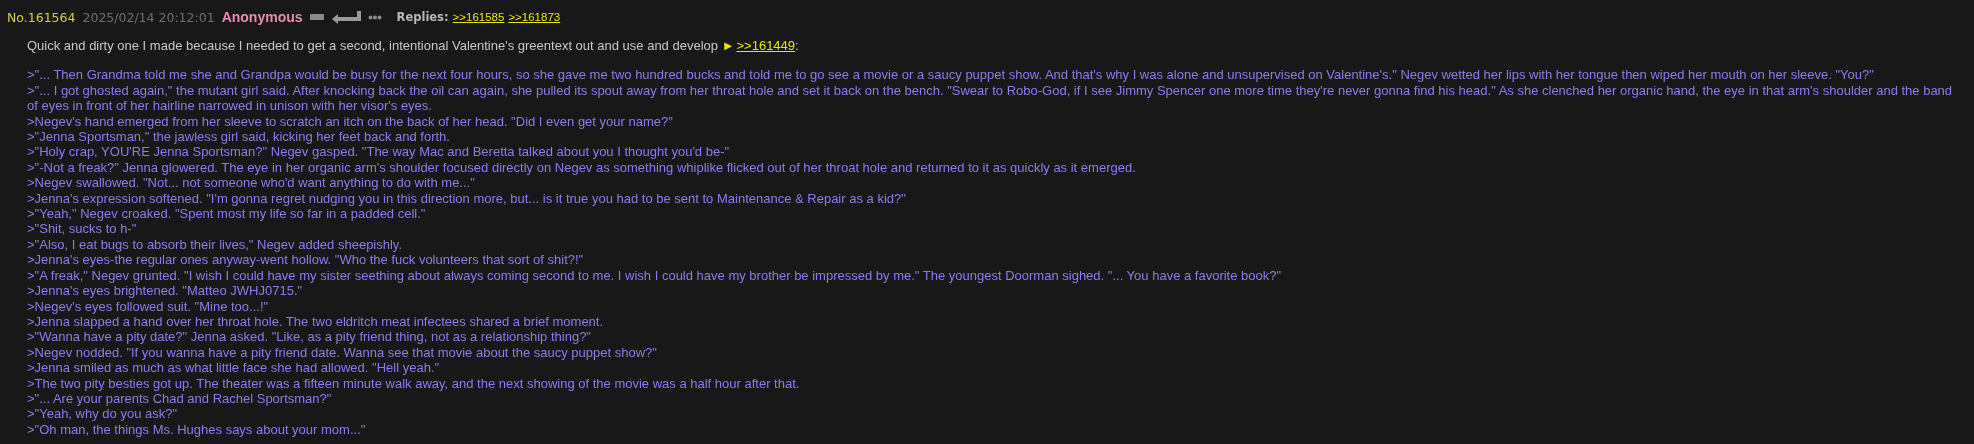  What do you see at coordinates (316, 321) in the screenshot?
I see `greentext-line: >Jenna slapped a hand over her throat hole. The two eldritch meat infectees shared a brief moment.` at bounding box center [316, 321].